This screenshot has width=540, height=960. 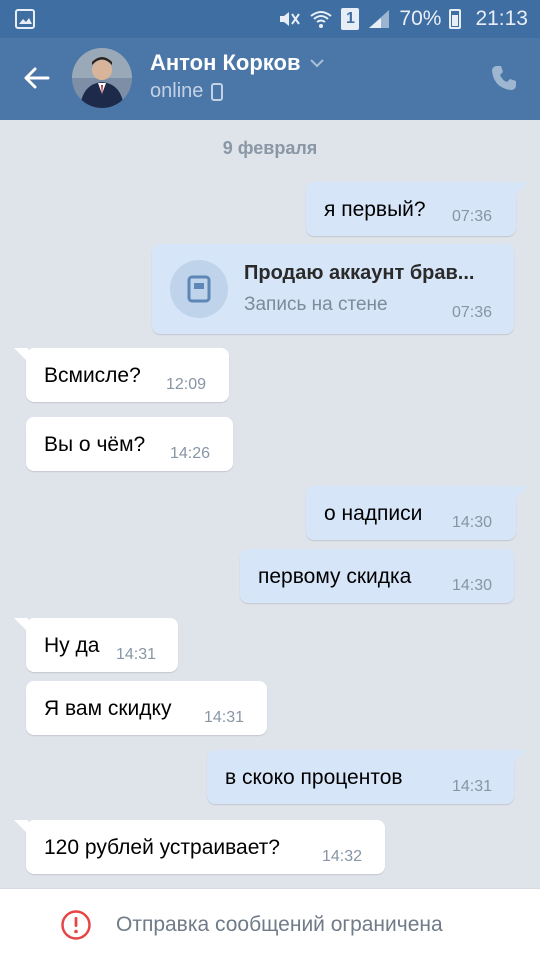 I want to click on message-incoming: 120 рублей устраивает? 14:32, so click(x=199, y=847).